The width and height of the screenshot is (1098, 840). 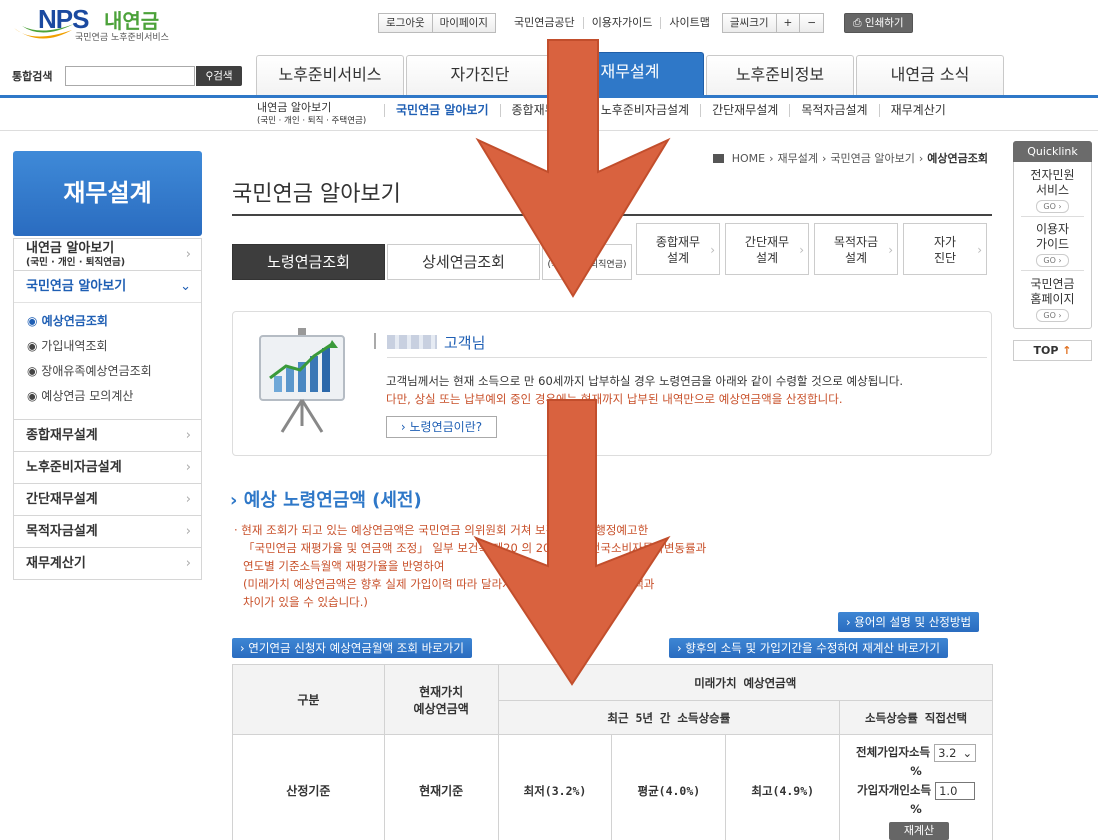 I want to click on top-label: TOP, so click(x=1046, y=350).